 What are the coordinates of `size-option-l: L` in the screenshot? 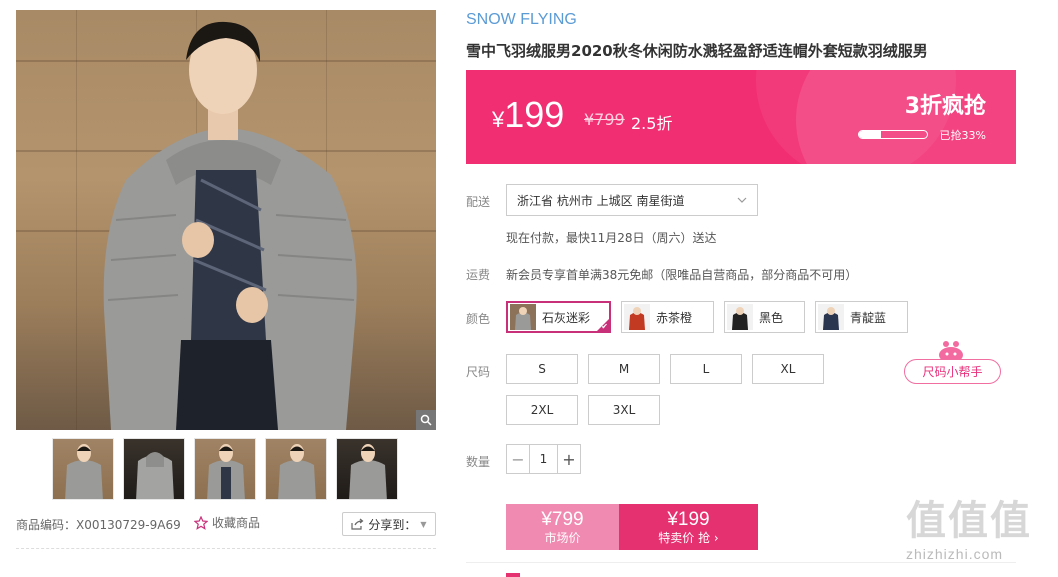 It's located at (706, 369).